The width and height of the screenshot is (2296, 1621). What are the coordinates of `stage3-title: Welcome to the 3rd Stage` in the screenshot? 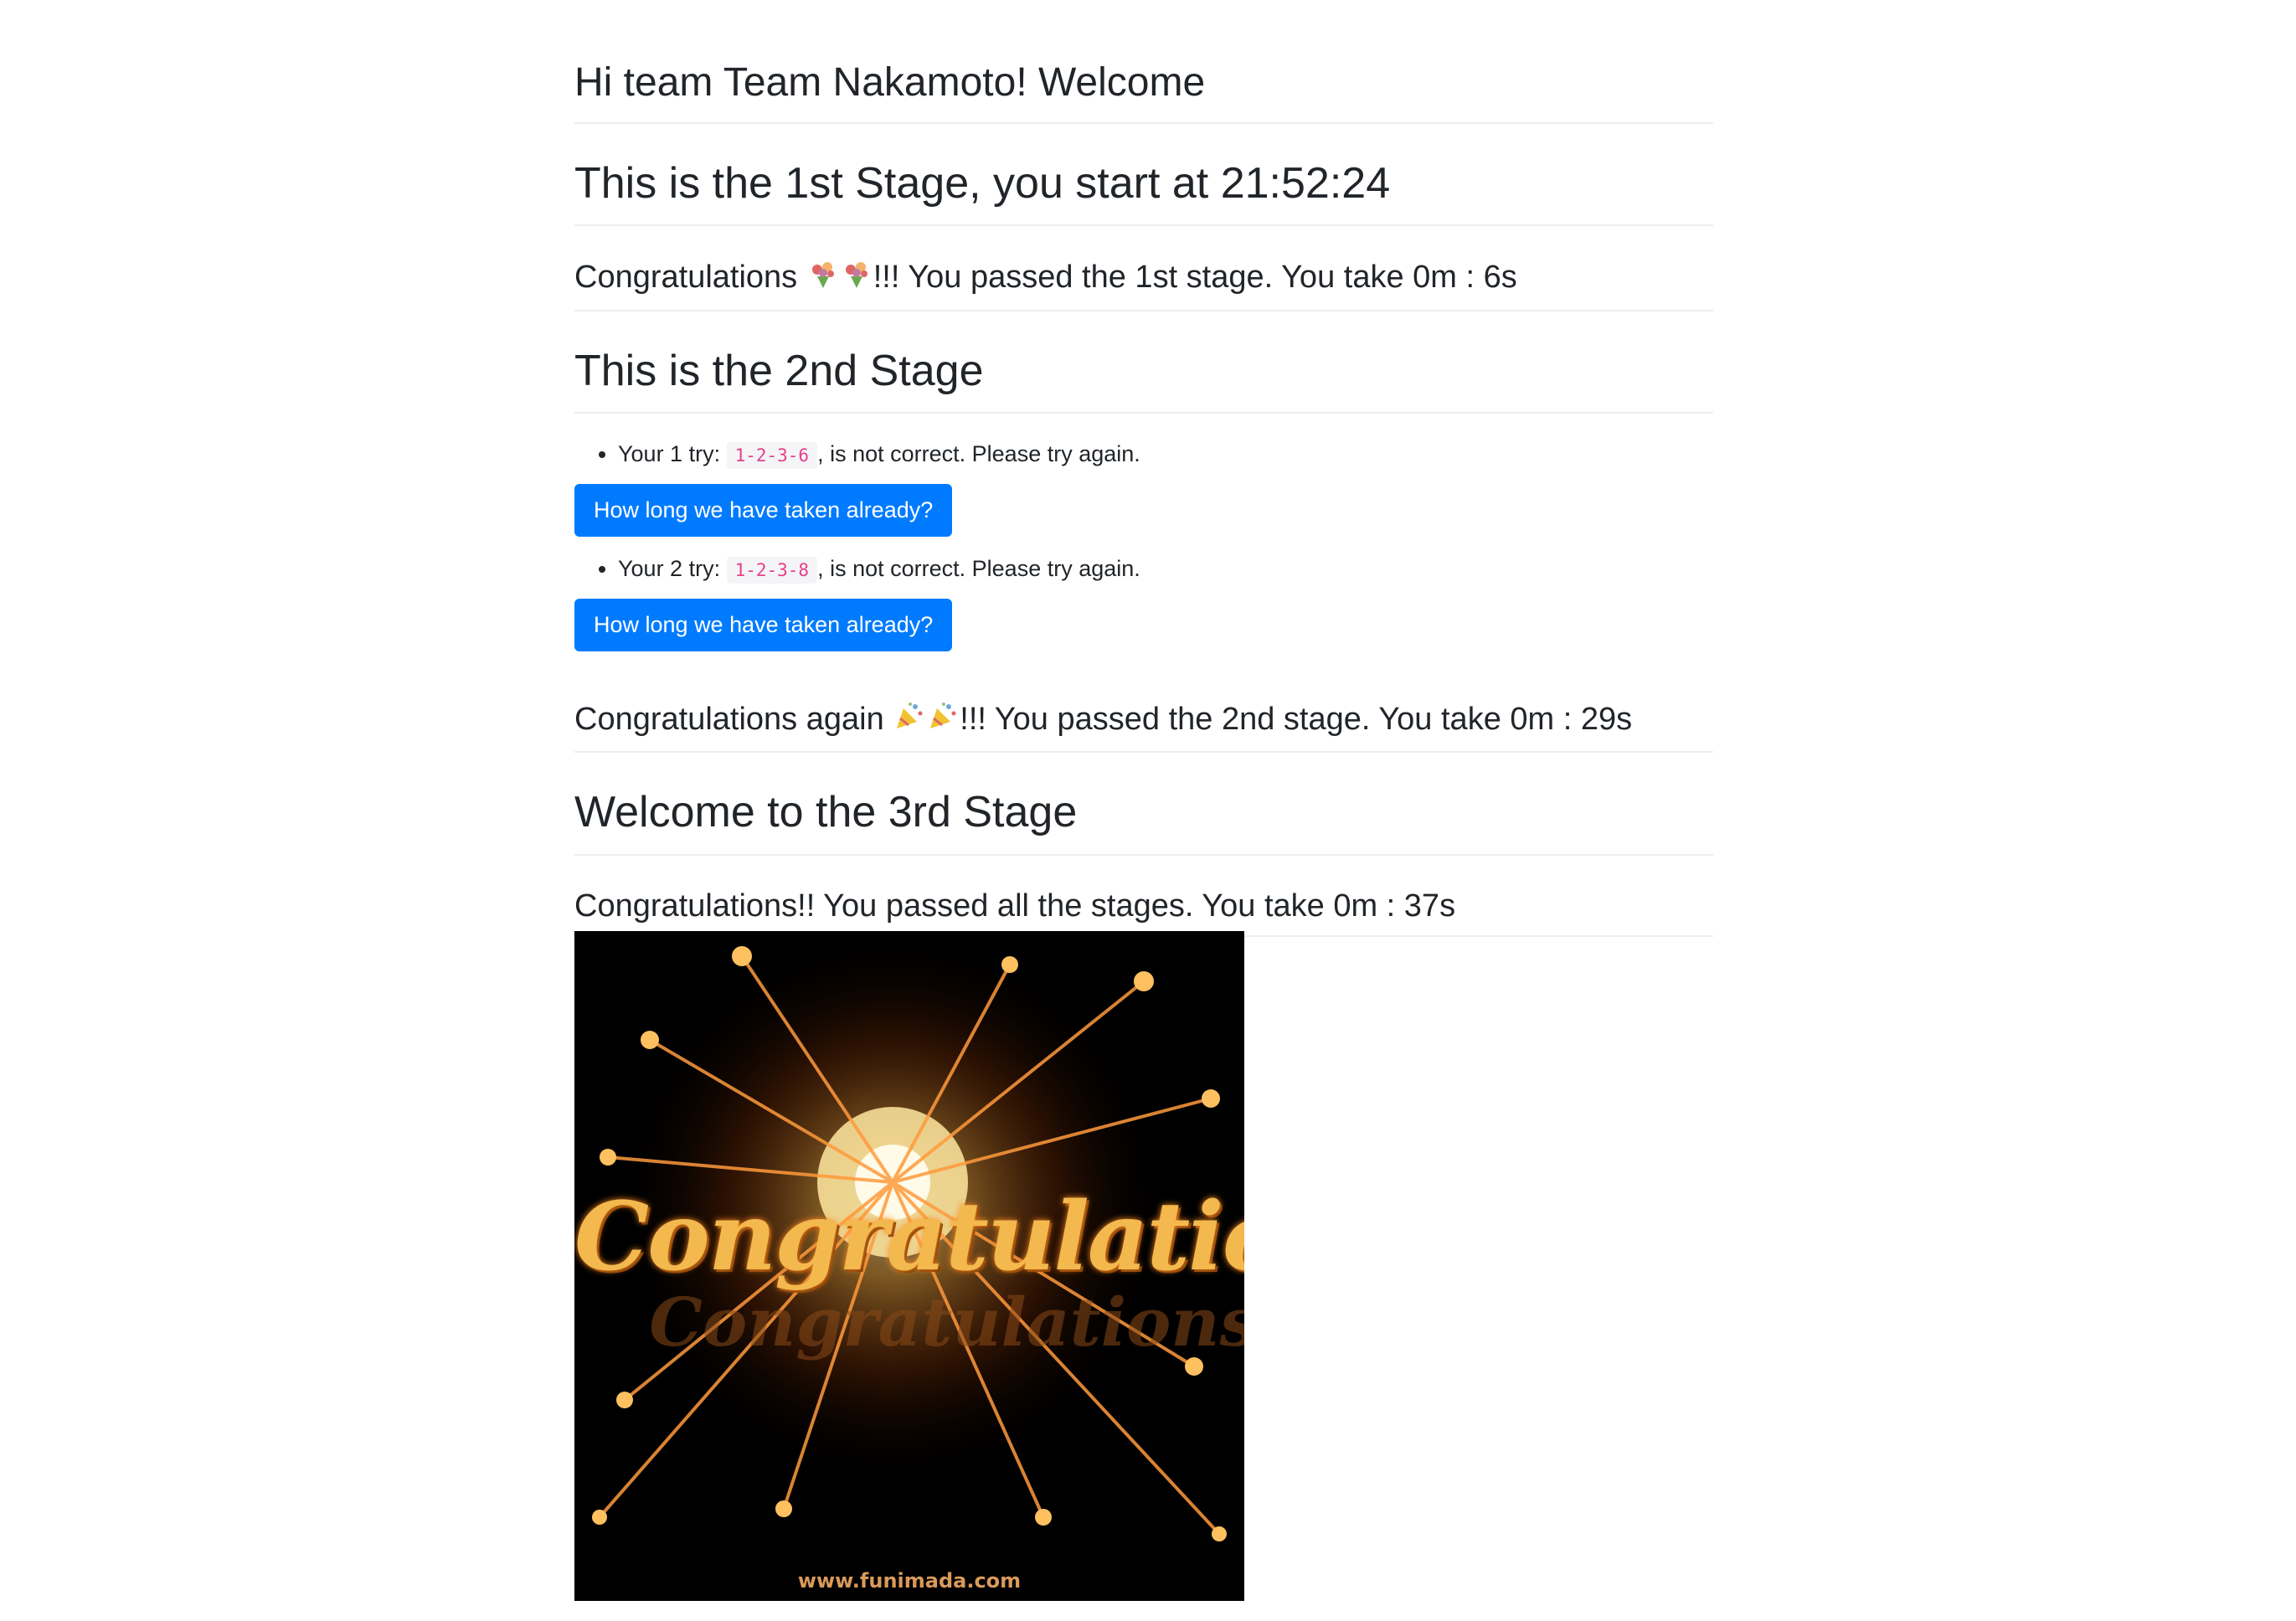 It's located at (1143, 805).